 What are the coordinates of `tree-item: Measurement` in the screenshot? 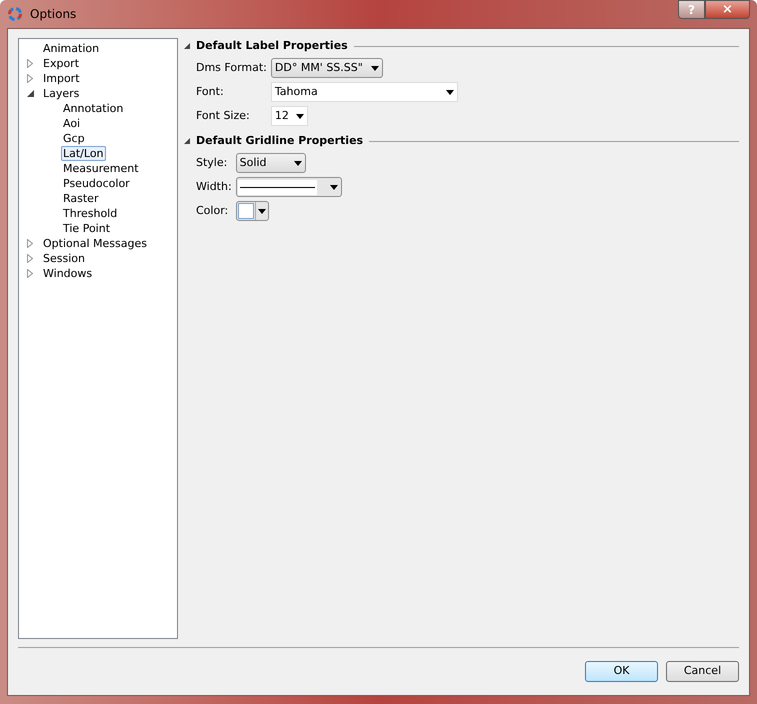 It's located at (101, 168).